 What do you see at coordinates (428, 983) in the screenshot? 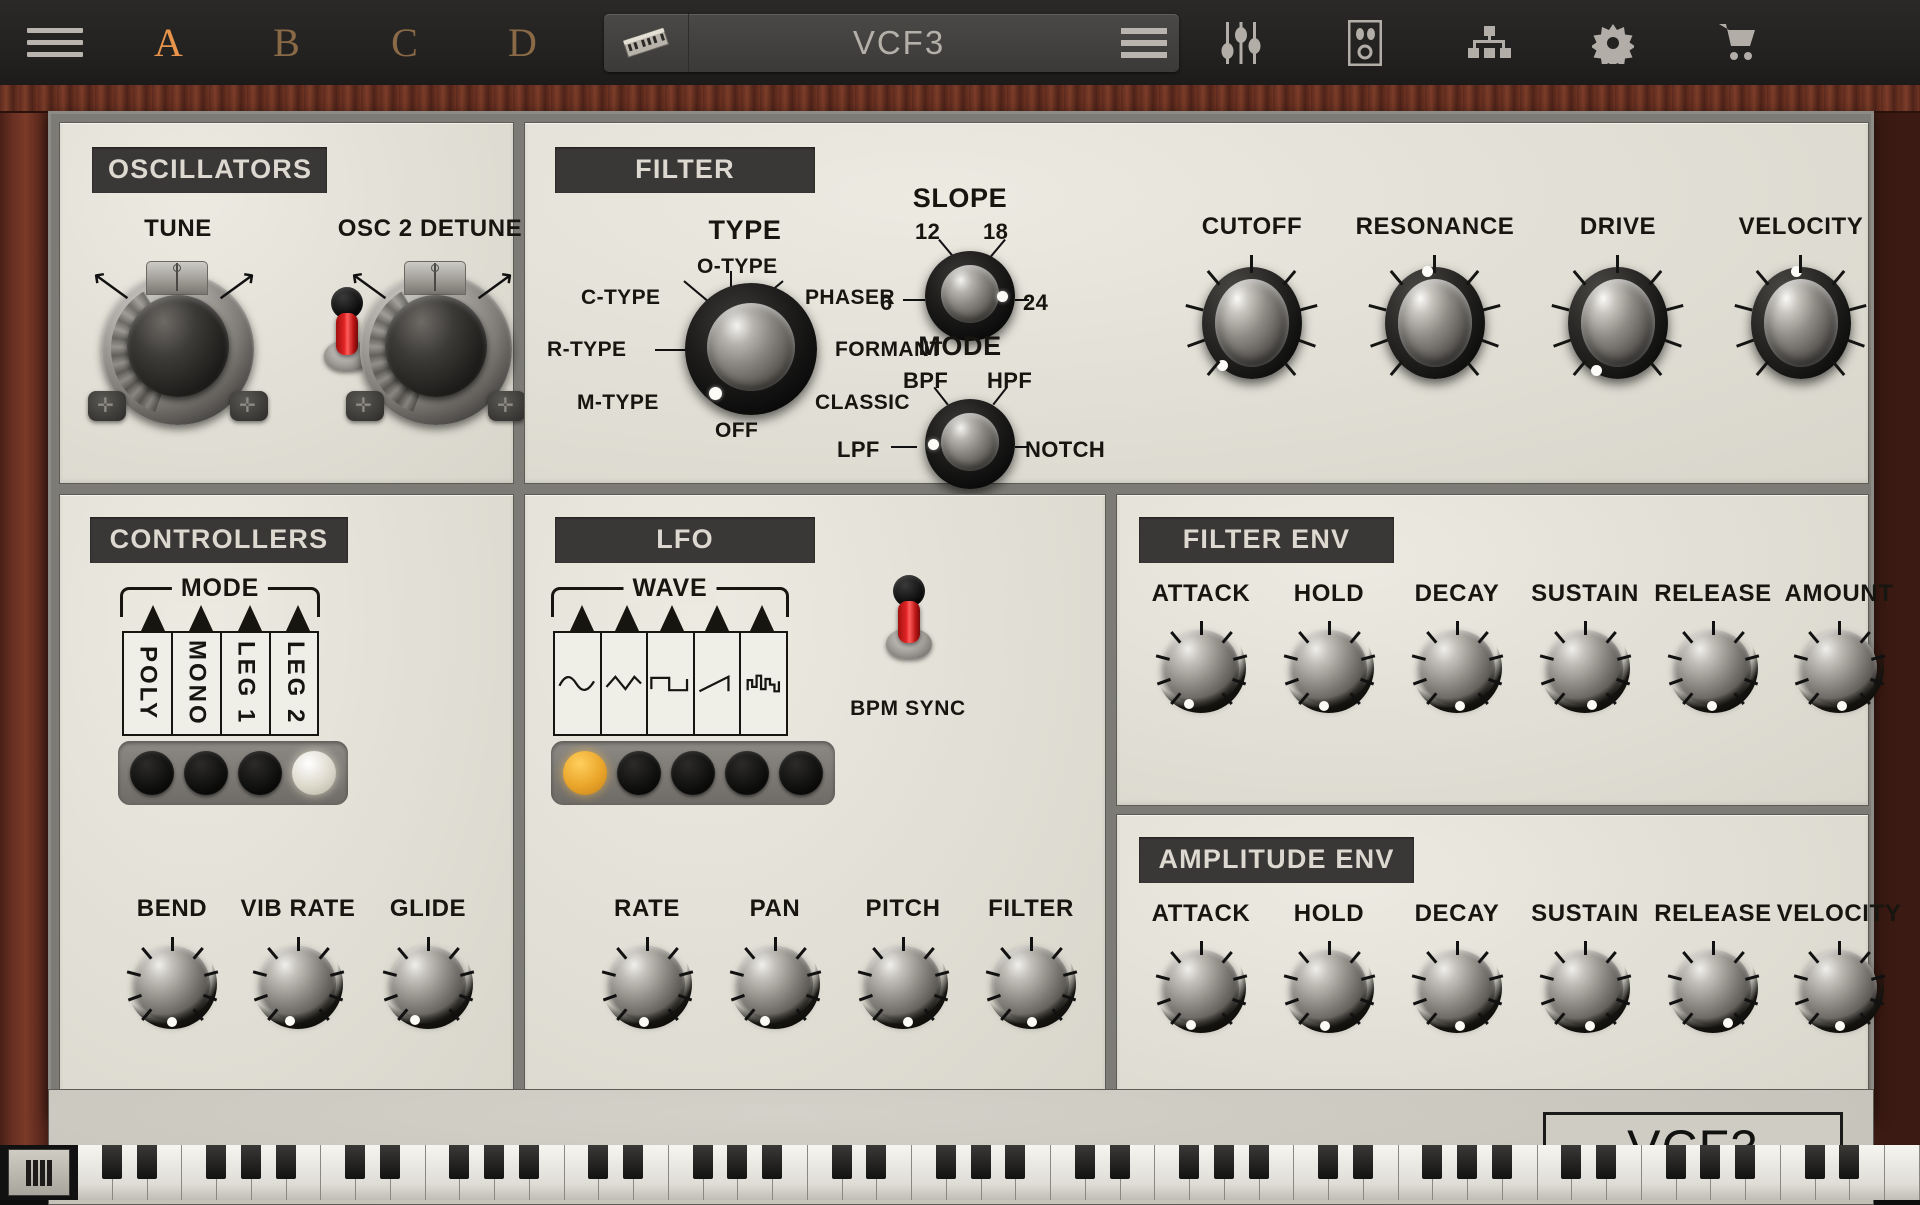
I see `knob-glide` at bounding box center [428, 983].